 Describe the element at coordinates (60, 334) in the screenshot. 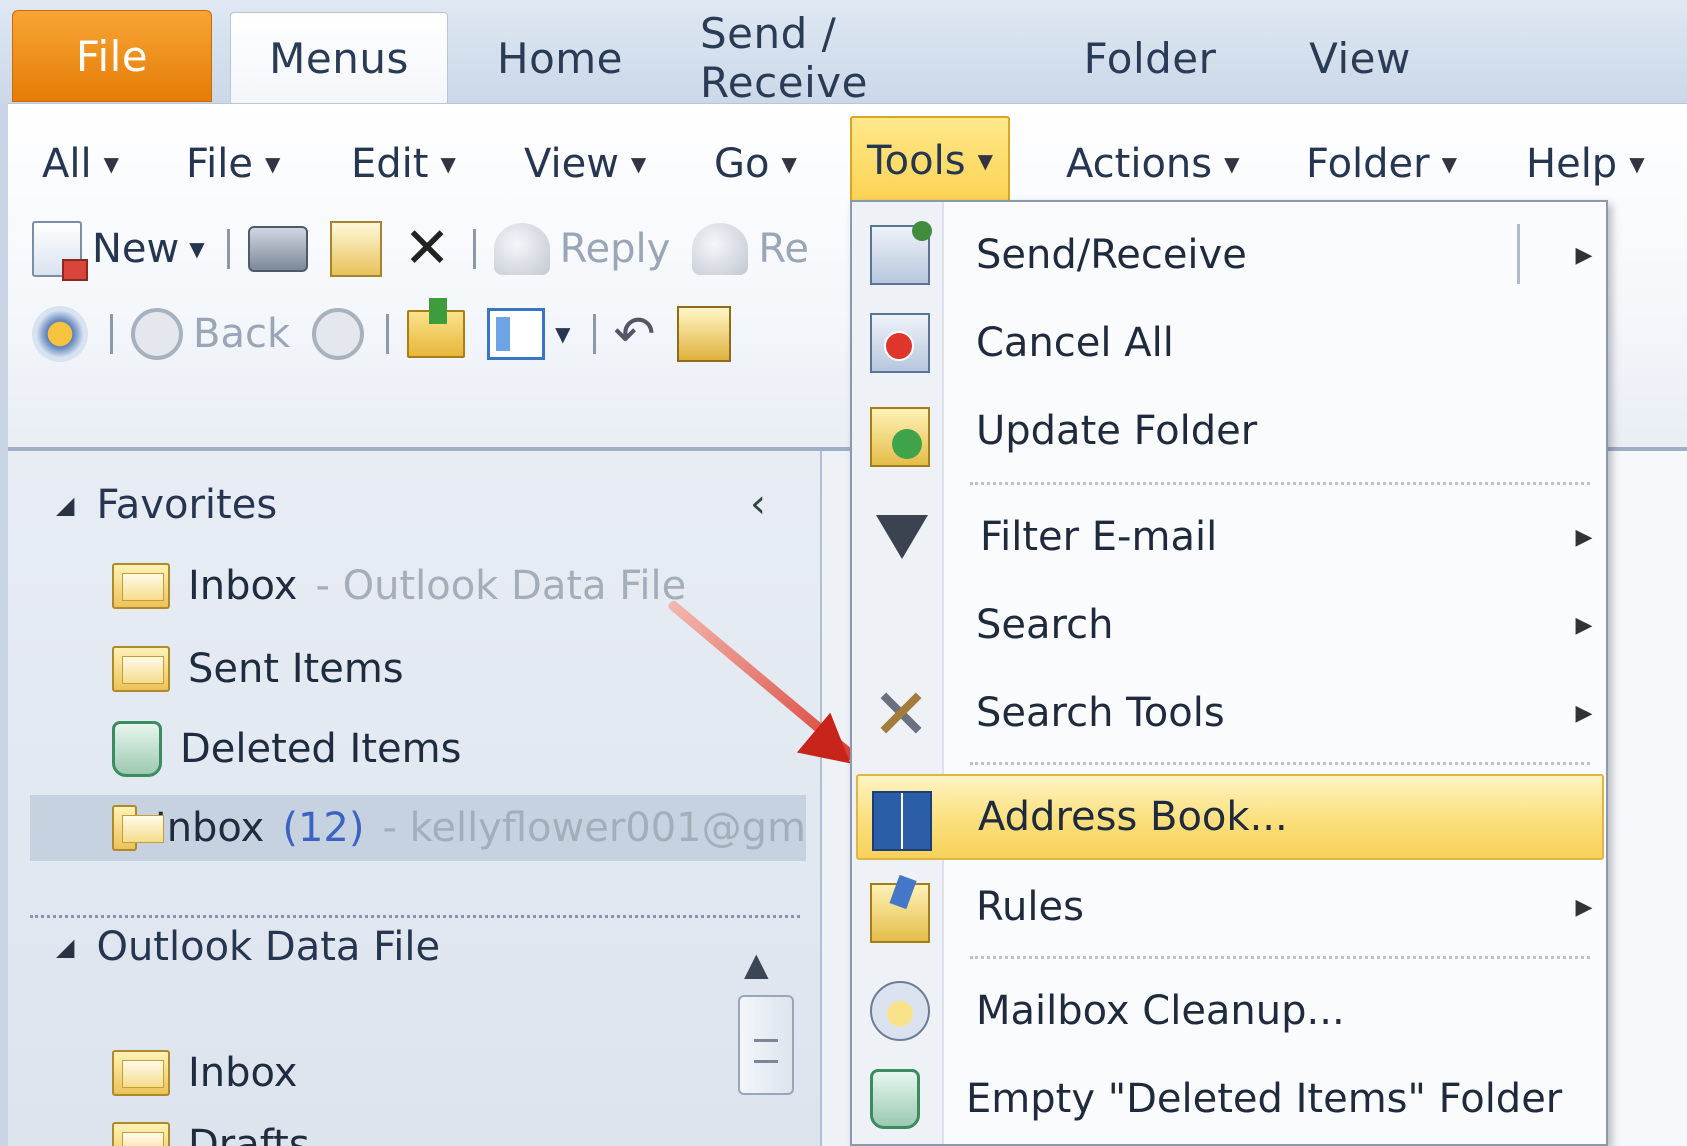

I see `send-receive-all-button` at that location.